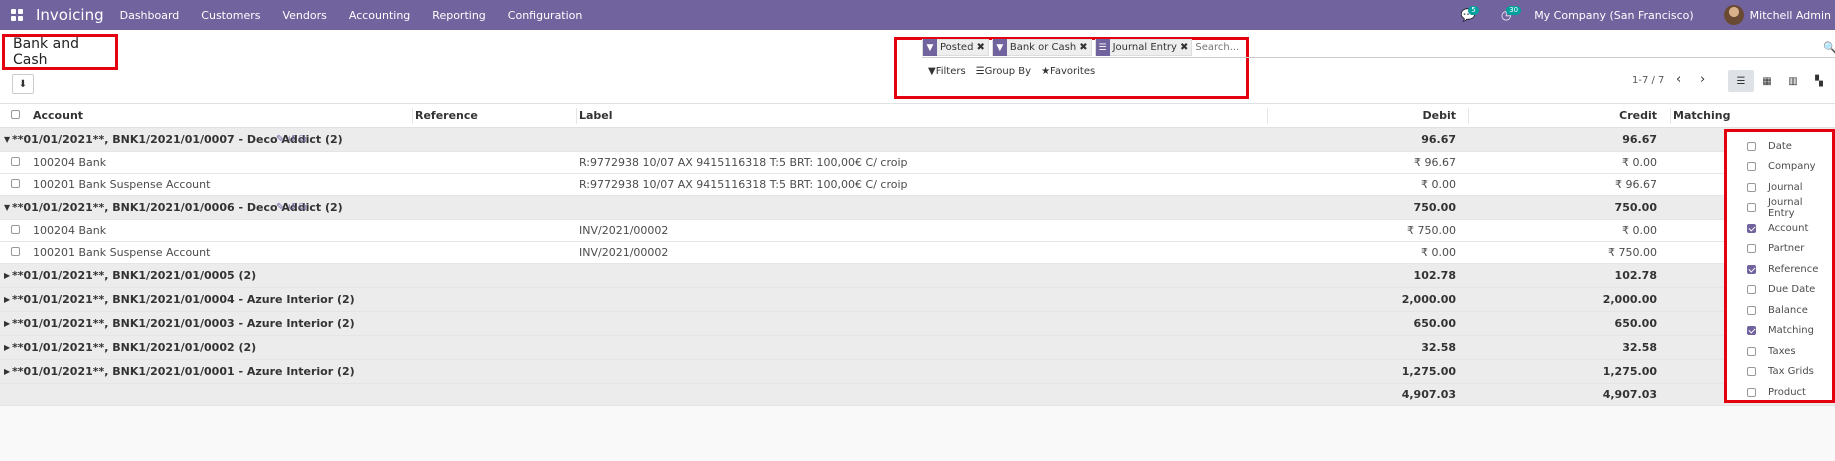  I want to click on app-name: Invoicing, so click(70, 15).